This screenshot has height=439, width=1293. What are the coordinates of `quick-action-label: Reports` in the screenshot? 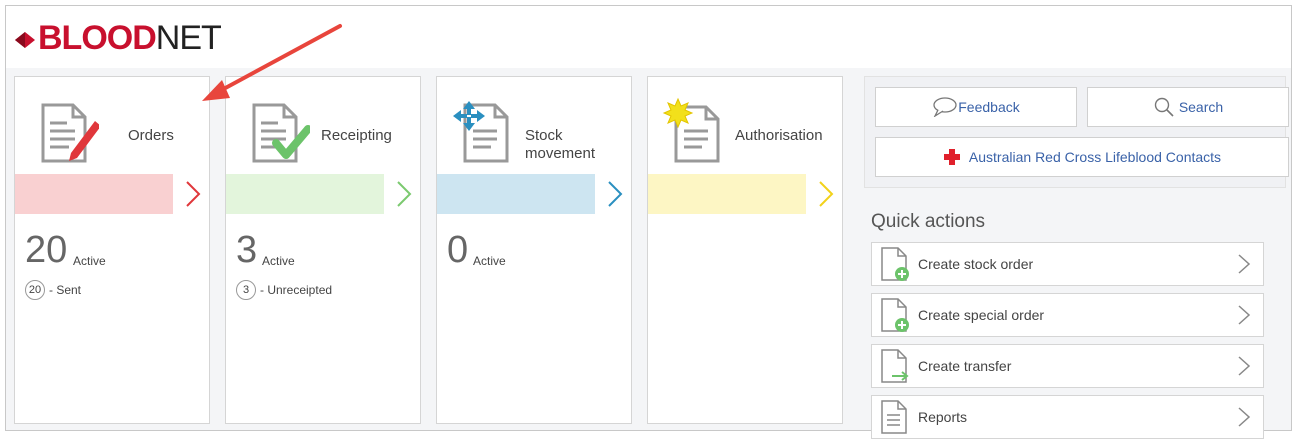 It's located at (943, 417).